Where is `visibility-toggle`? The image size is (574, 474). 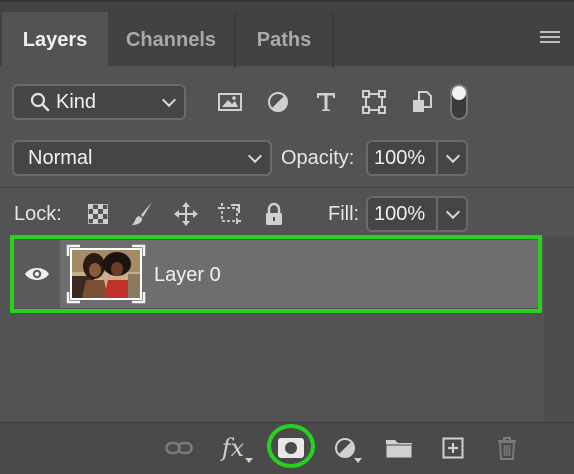
visibility-toggle is located at coordinates (37, 274).